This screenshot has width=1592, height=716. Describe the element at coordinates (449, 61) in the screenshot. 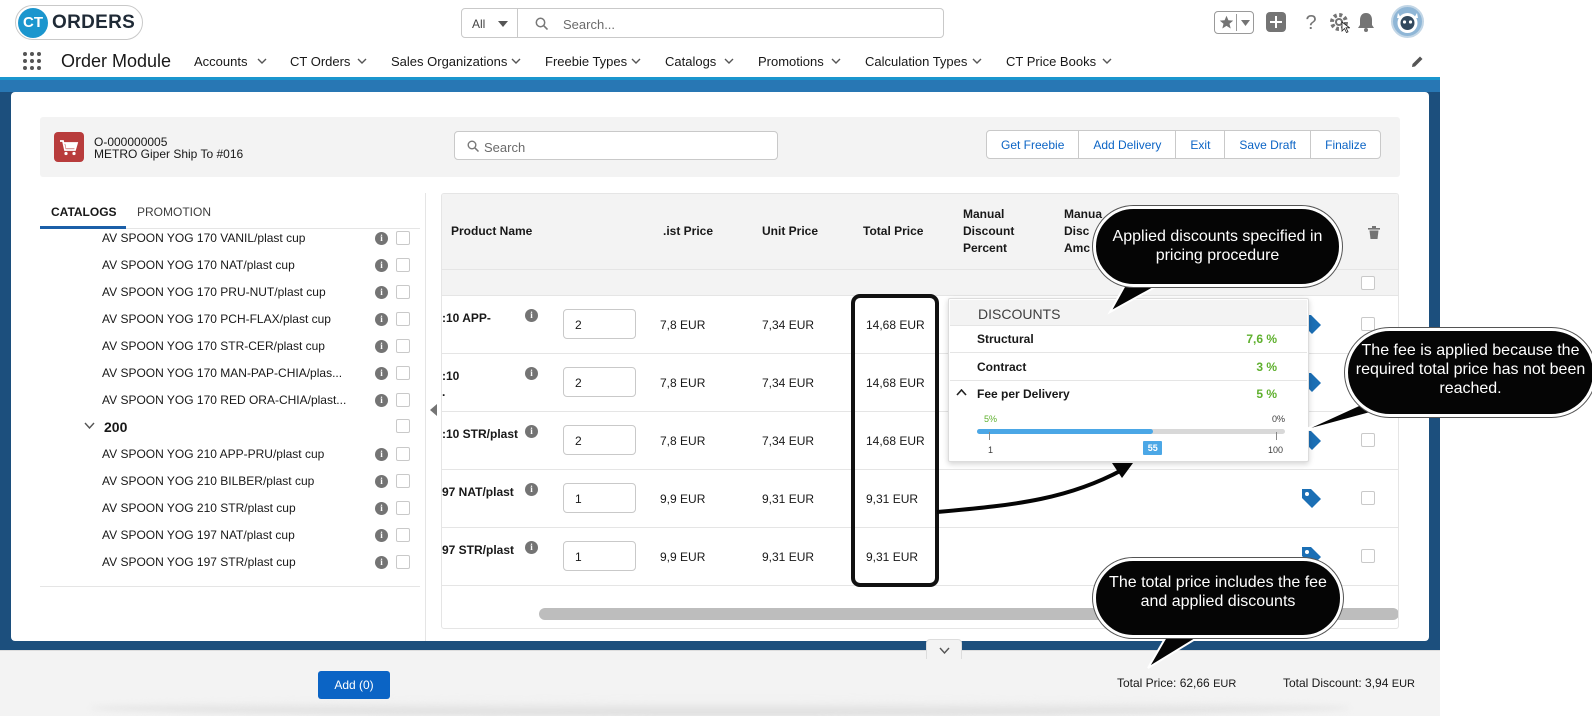

I see `nav-item-sales-organizations: Sales Organizations` at that location.